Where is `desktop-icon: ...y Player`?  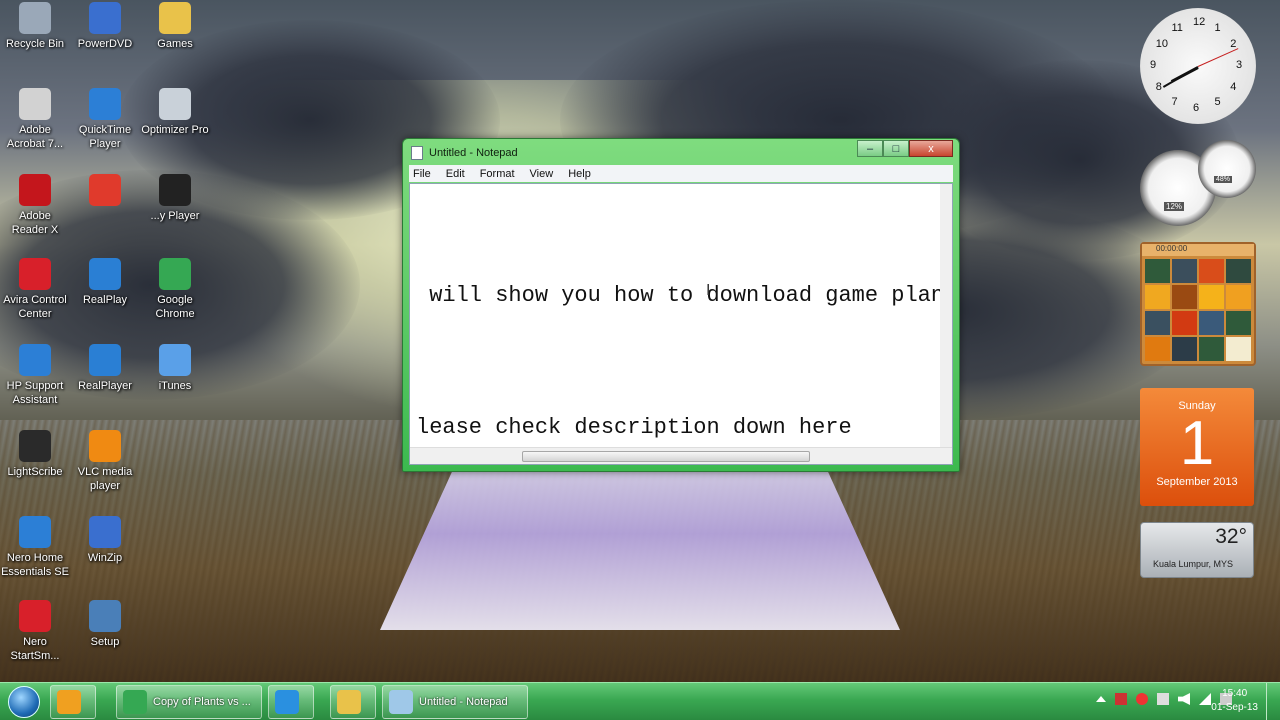
desktop-icon: ...y Player is located at coordinates (175, 198).